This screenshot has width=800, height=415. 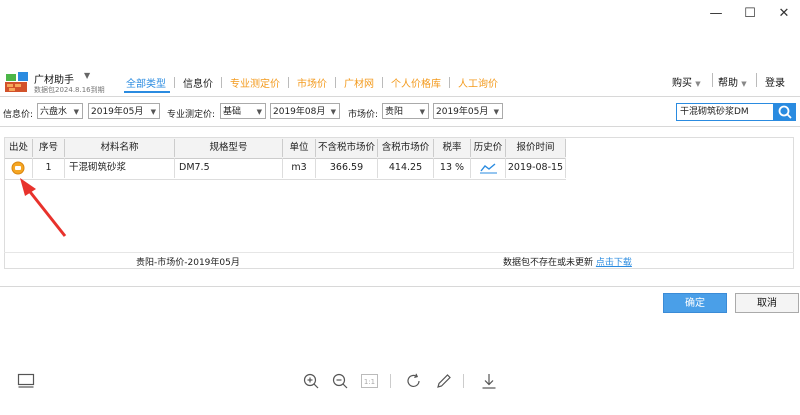 What do you see at coordinates (767, 303) in the screenshot?
I see `cancel-button: 取消` at bounding box center [767, 303].